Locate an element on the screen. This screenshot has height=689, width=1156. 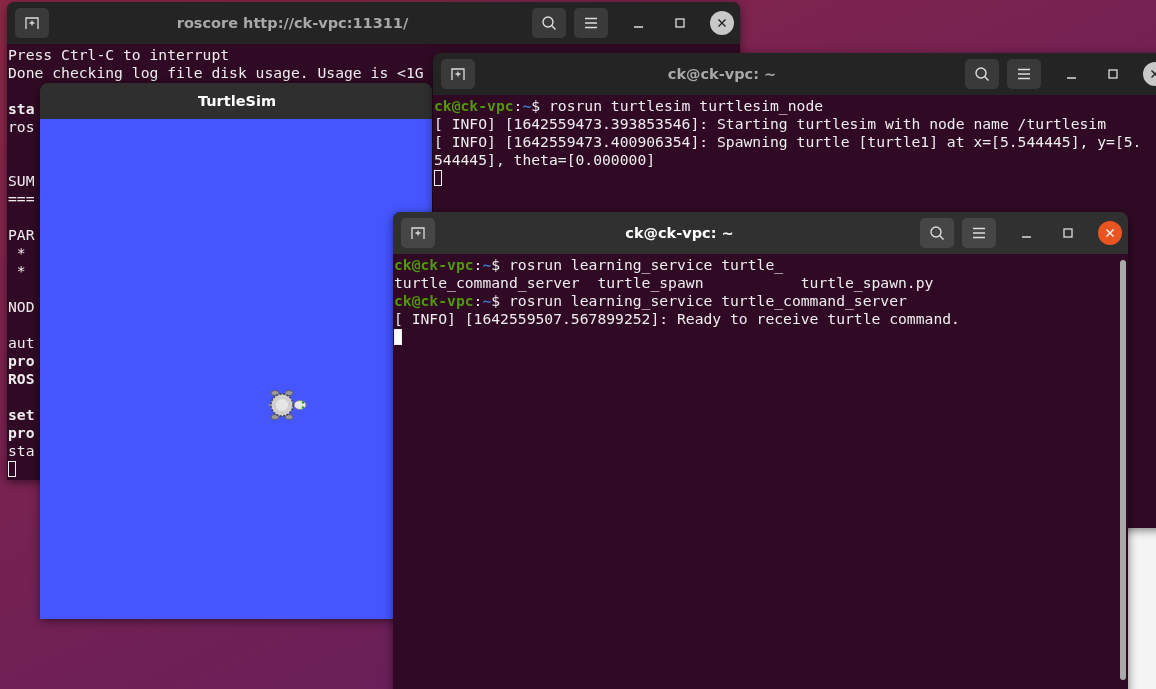
terminal-line: [ INFO] [1642559507.567899252]: Ready to receive turtle command. is located at coordinates (677, 319).